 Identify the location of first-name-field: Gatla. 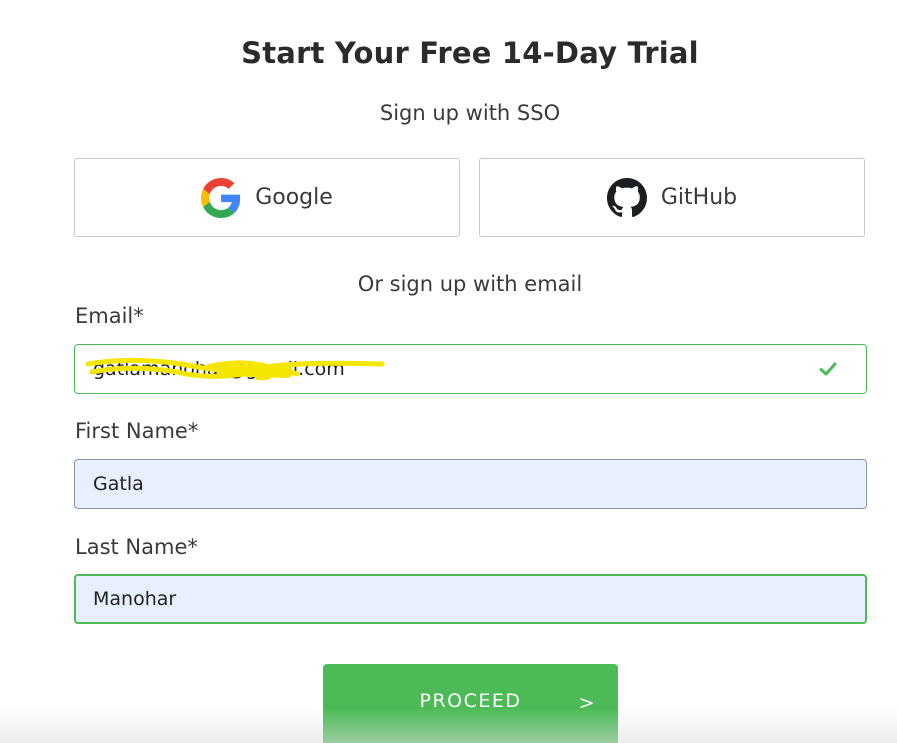
(470, 484).